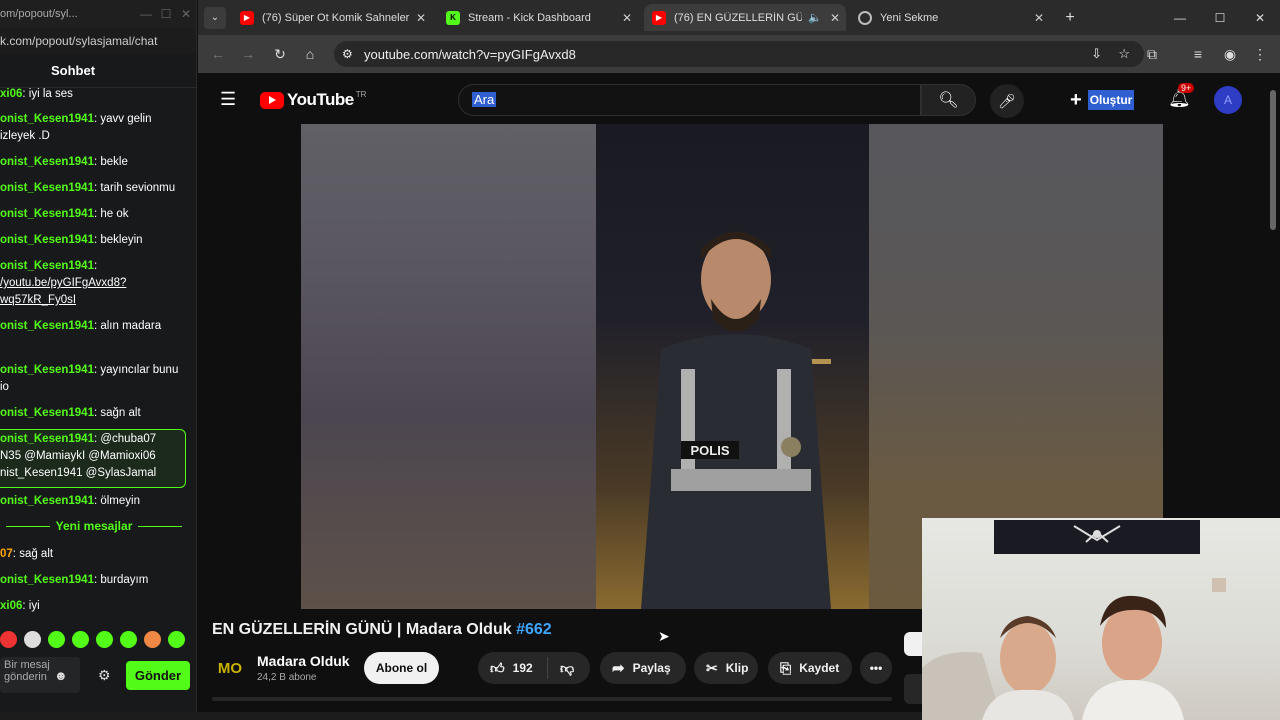  I want to click on reload-icon: ↻, so click(280, 54).